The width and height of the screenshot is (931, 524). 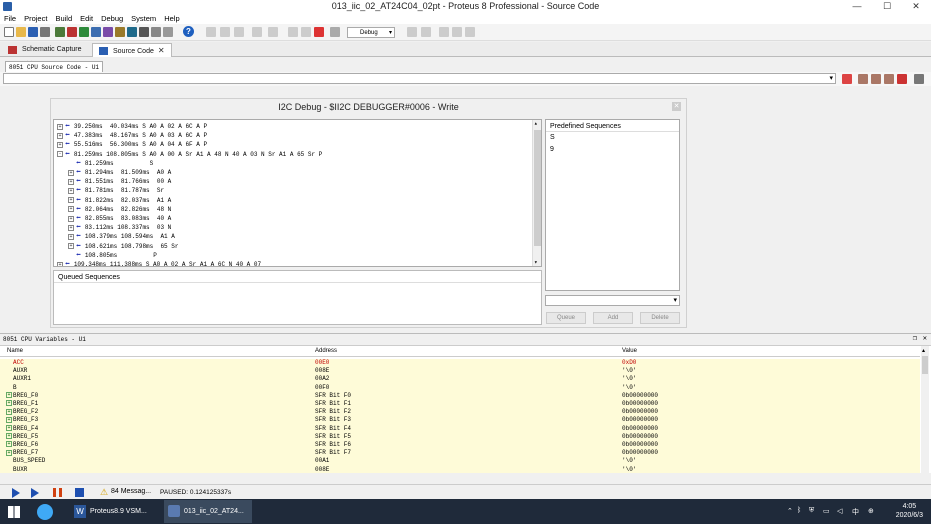 I want to click on home-icon, so click(x=60, y=32).